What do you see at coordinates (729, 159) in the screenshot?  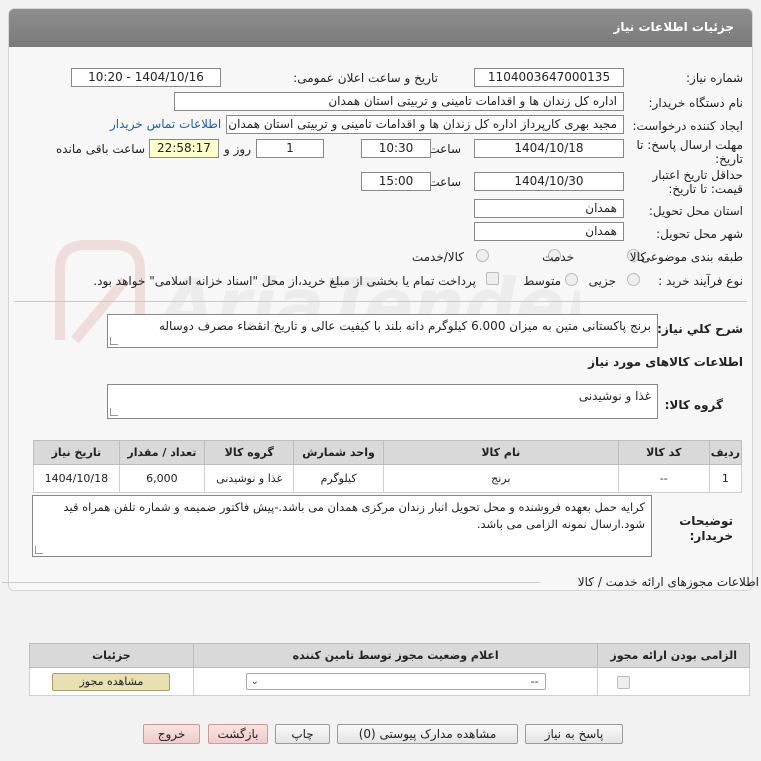 I see `deadline-label-date: تاریخ:` at bounding box center [729, 159].